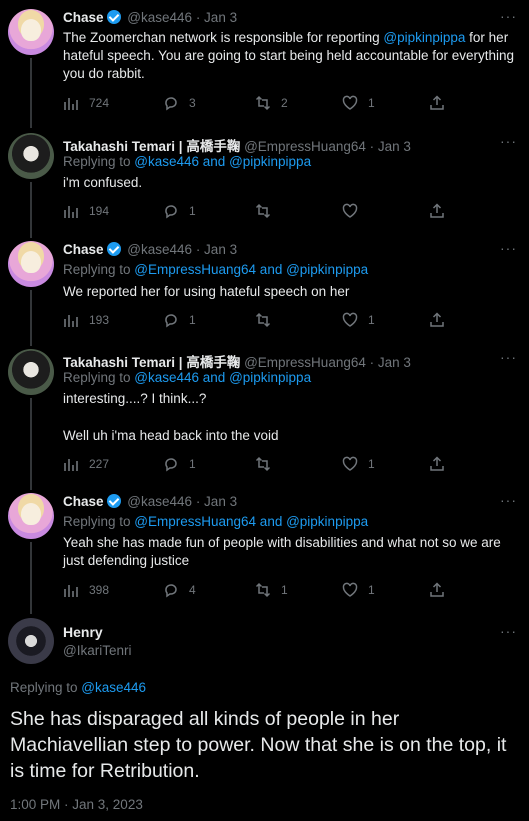 The height and width of the screenshot is (821, 529). What do you see at coordinates (86, 590) in the screenshot?
I see `views-button: 398` at bounding box center [86, 590].